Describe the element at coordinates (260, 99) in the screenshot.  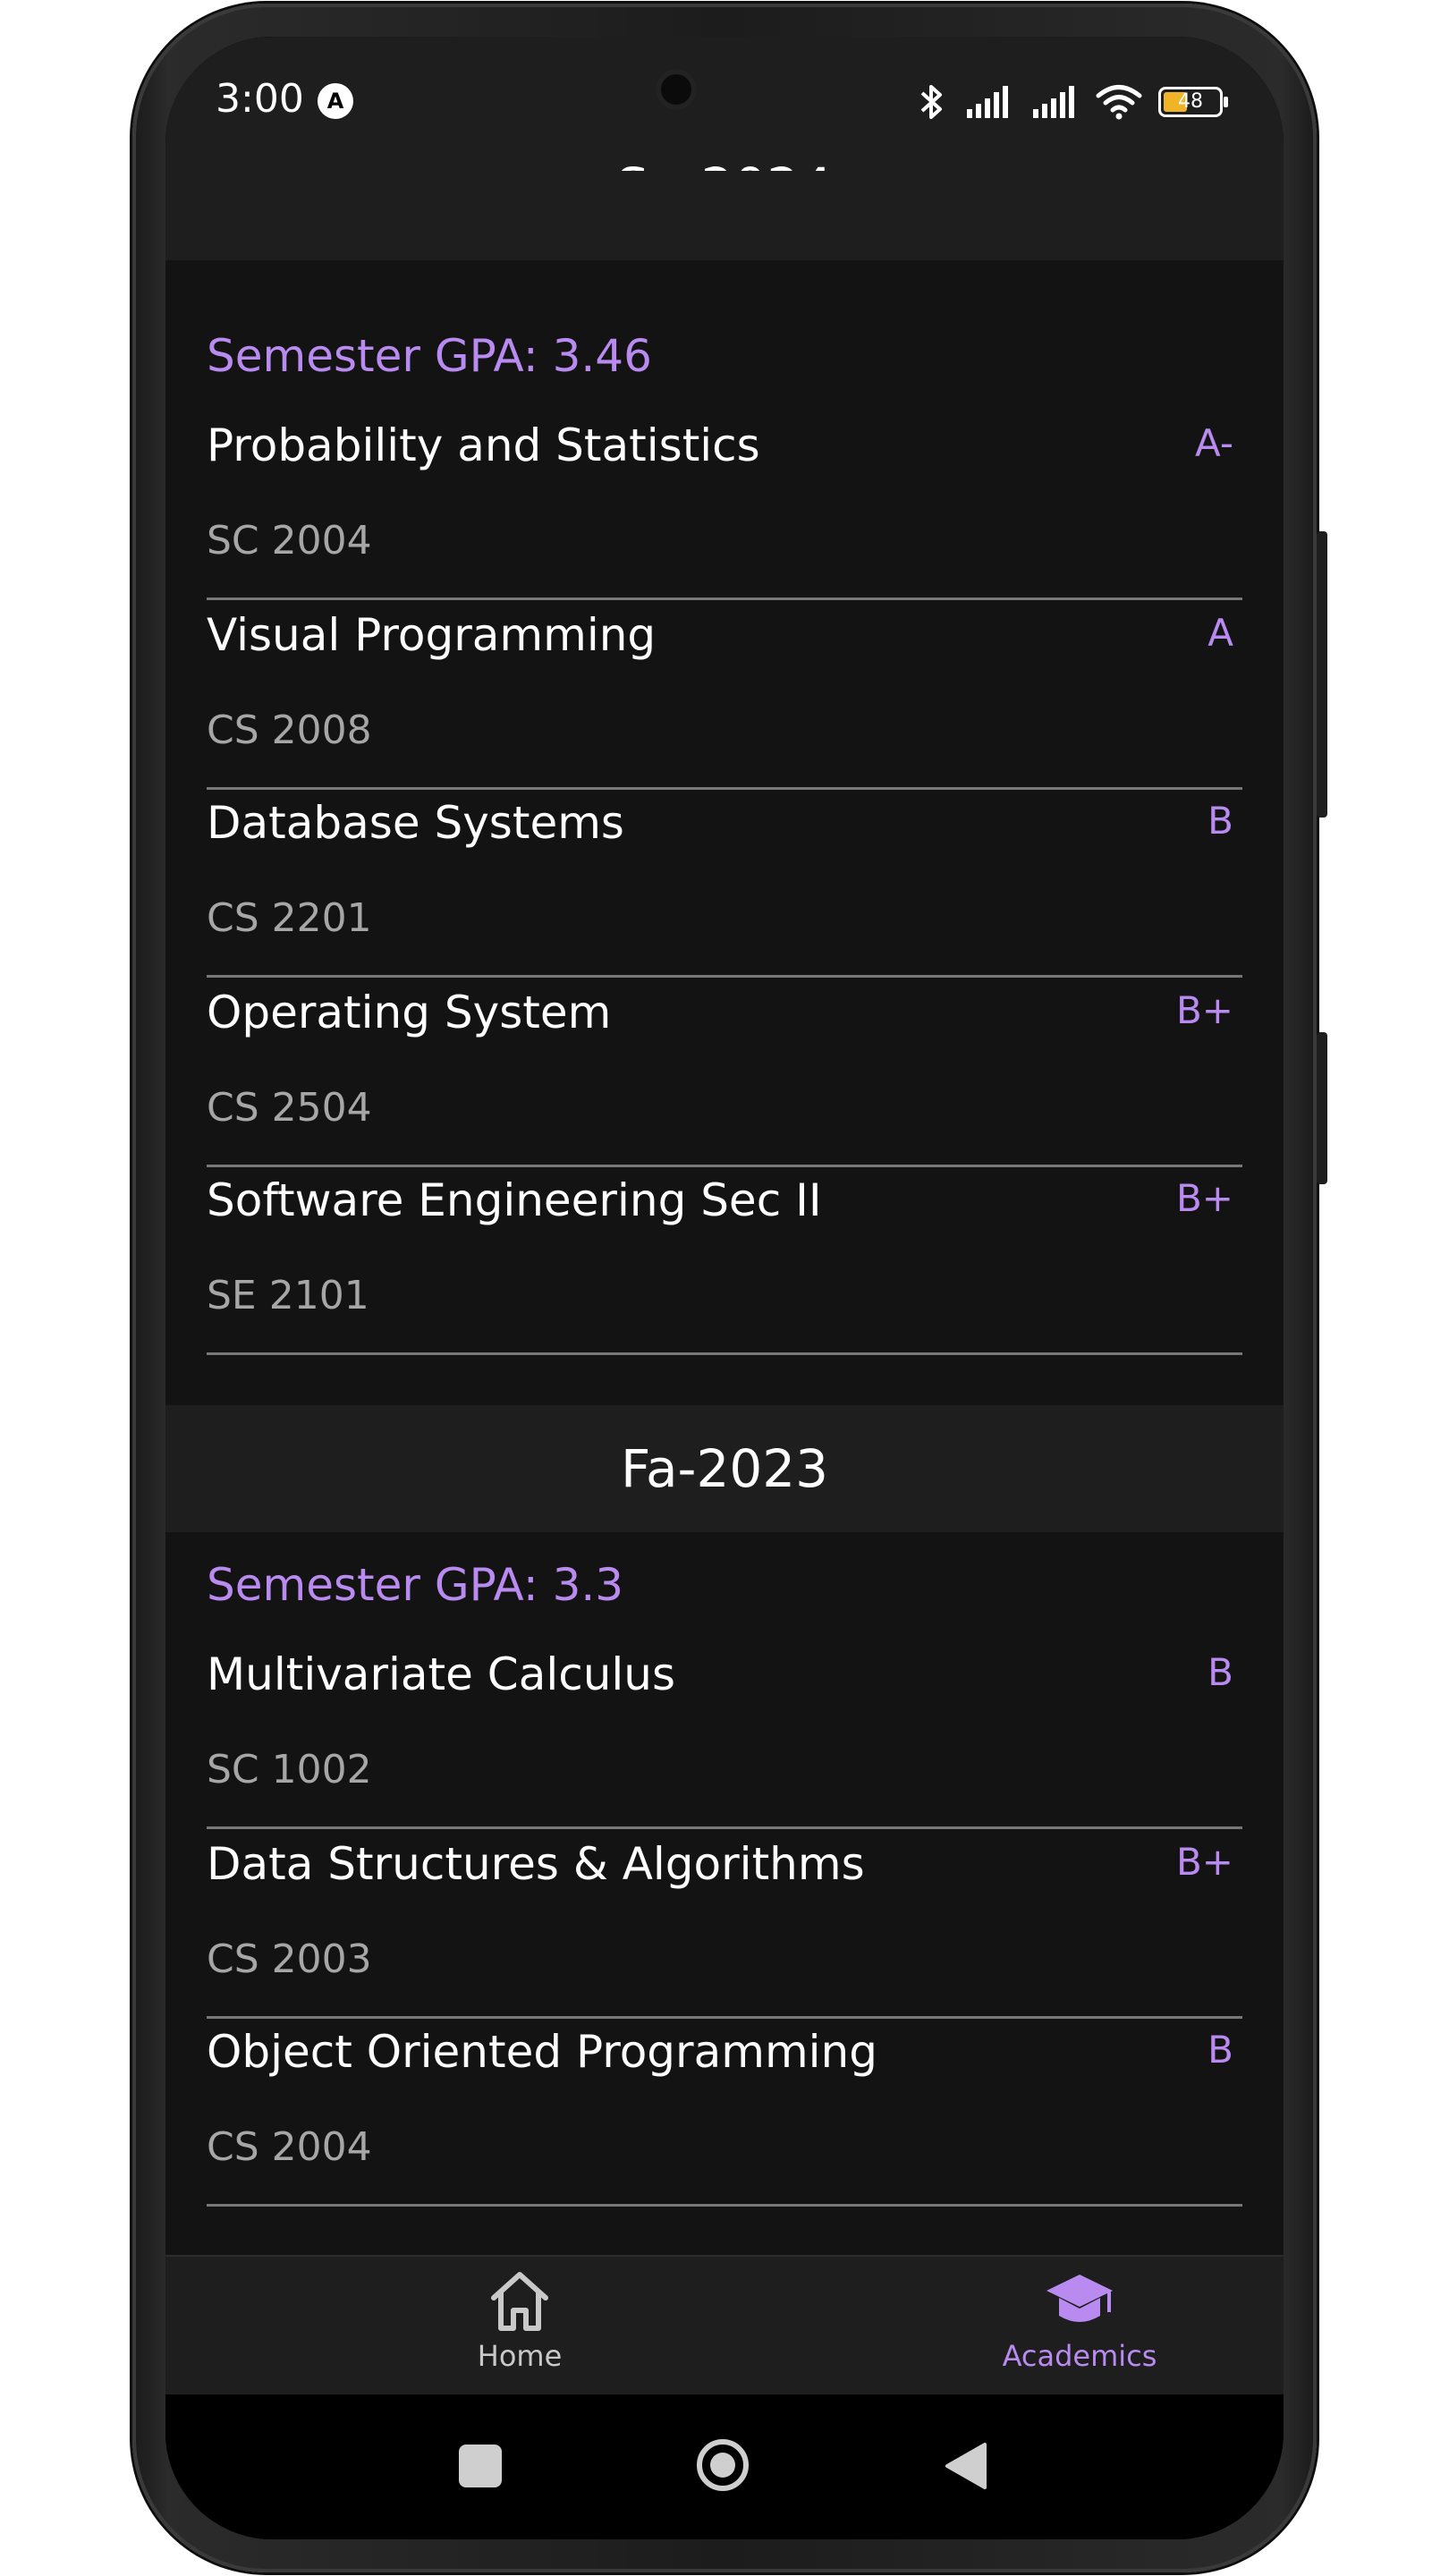
I see `status-time: 3:00` at that location.